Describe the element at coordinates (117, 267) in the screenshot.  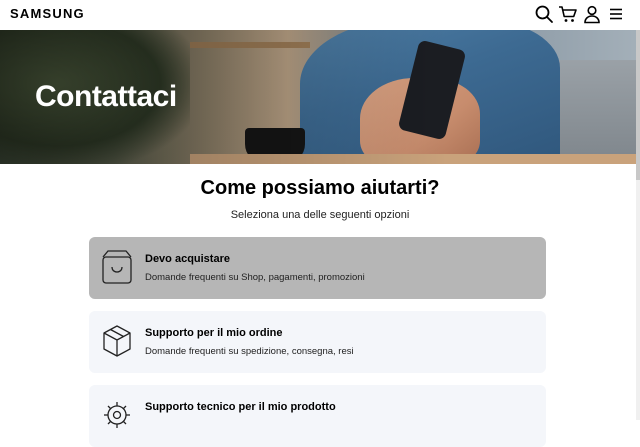
I see `shopping-bag-icon` at that location.